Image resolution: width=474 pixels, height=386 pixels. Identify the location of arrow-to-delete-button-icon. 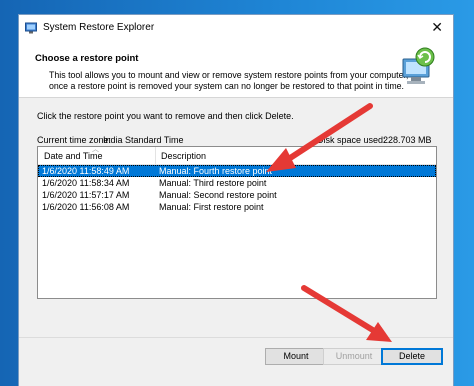
(346, 313).